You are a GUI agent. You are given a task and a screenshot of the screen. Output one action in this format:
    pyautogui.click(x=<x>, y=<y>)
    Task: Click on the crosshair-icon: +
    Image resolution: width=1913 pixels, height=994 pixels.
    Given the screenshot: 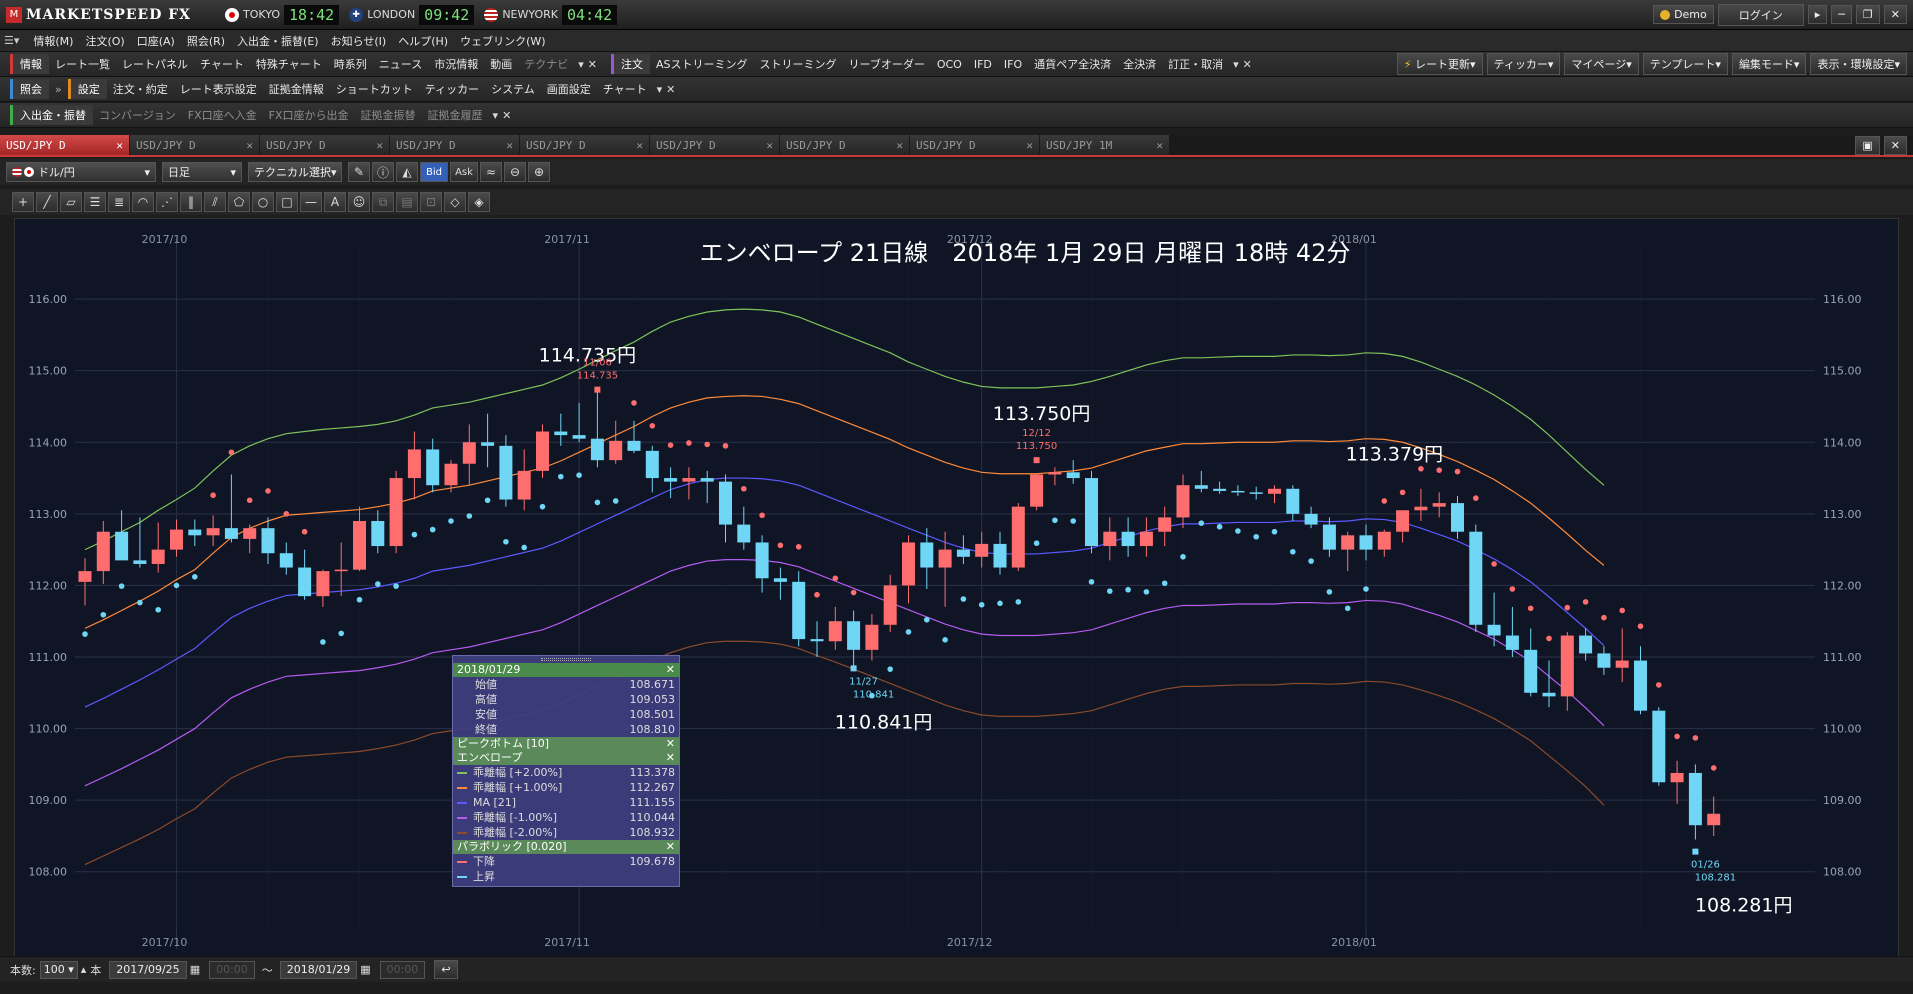 What is the action you would take?
    pyautogui.click(x=23, y=202)
    